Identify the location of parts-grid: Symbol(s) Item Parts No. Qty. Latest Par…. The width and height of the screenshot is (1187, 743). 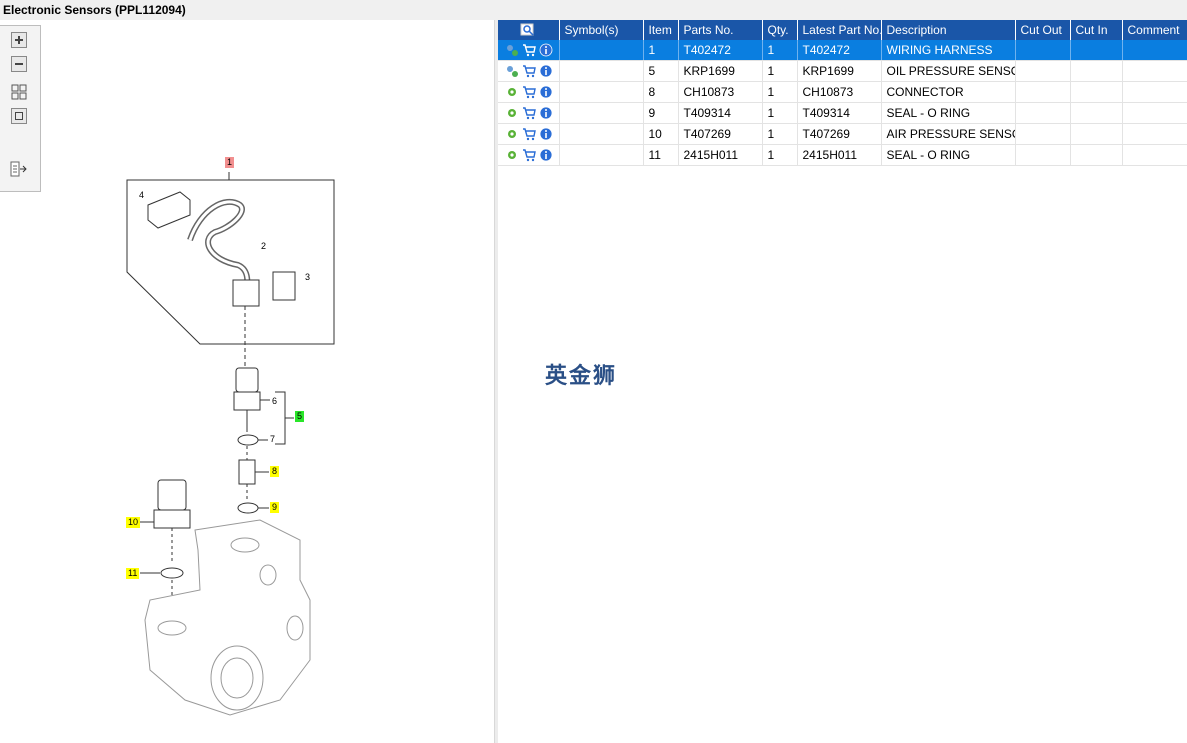
(842, 93).